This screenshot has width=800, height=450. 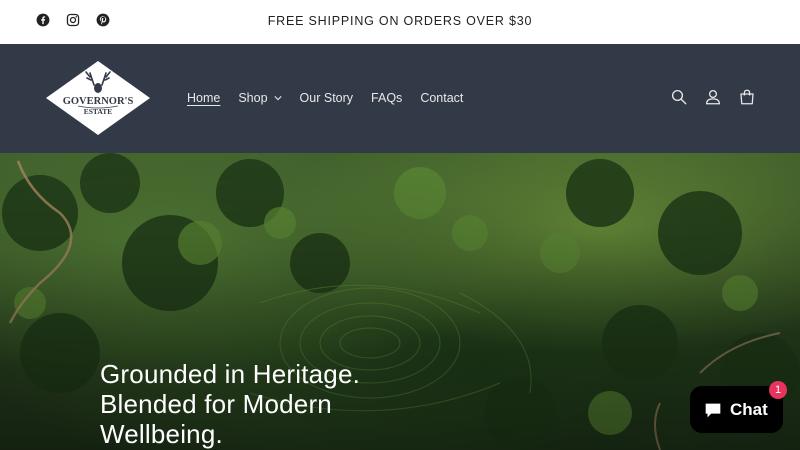 I want to click on nav-our-story-label: Our Story, so click(x=326, y=98).